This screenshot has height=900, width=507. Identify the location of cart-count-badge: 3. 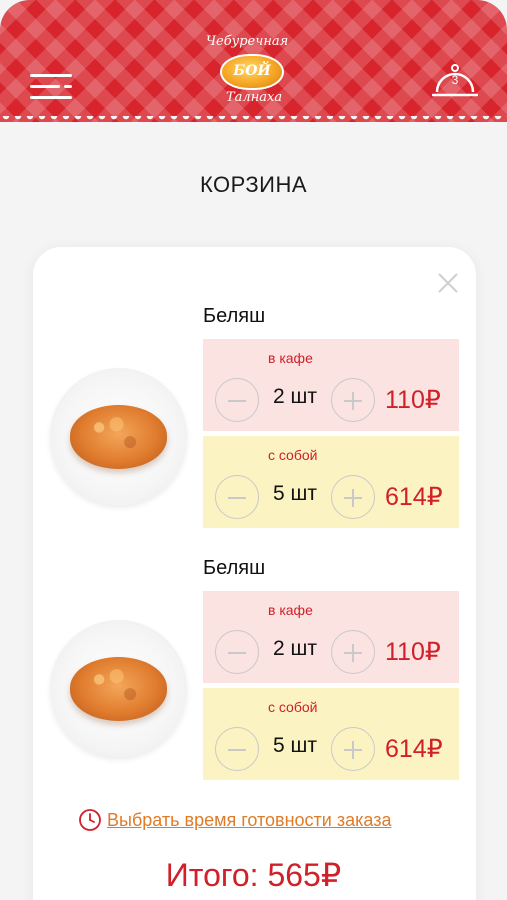
(455, 80).